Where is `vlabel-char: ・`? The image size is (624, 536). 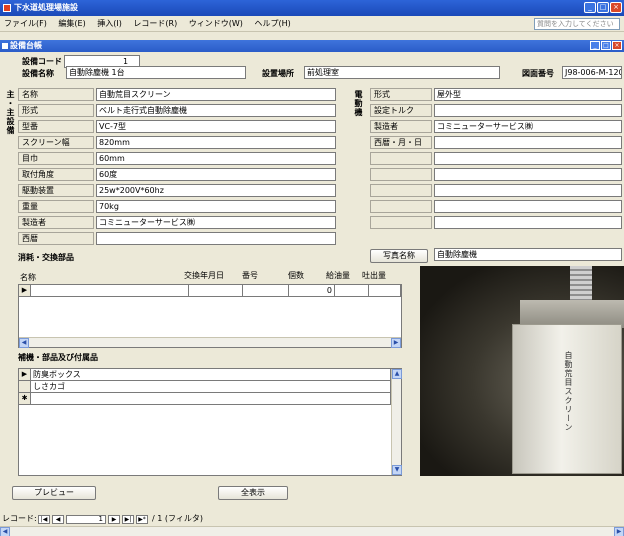
vlabel-char: ・ is located at coordinates (10, 103).